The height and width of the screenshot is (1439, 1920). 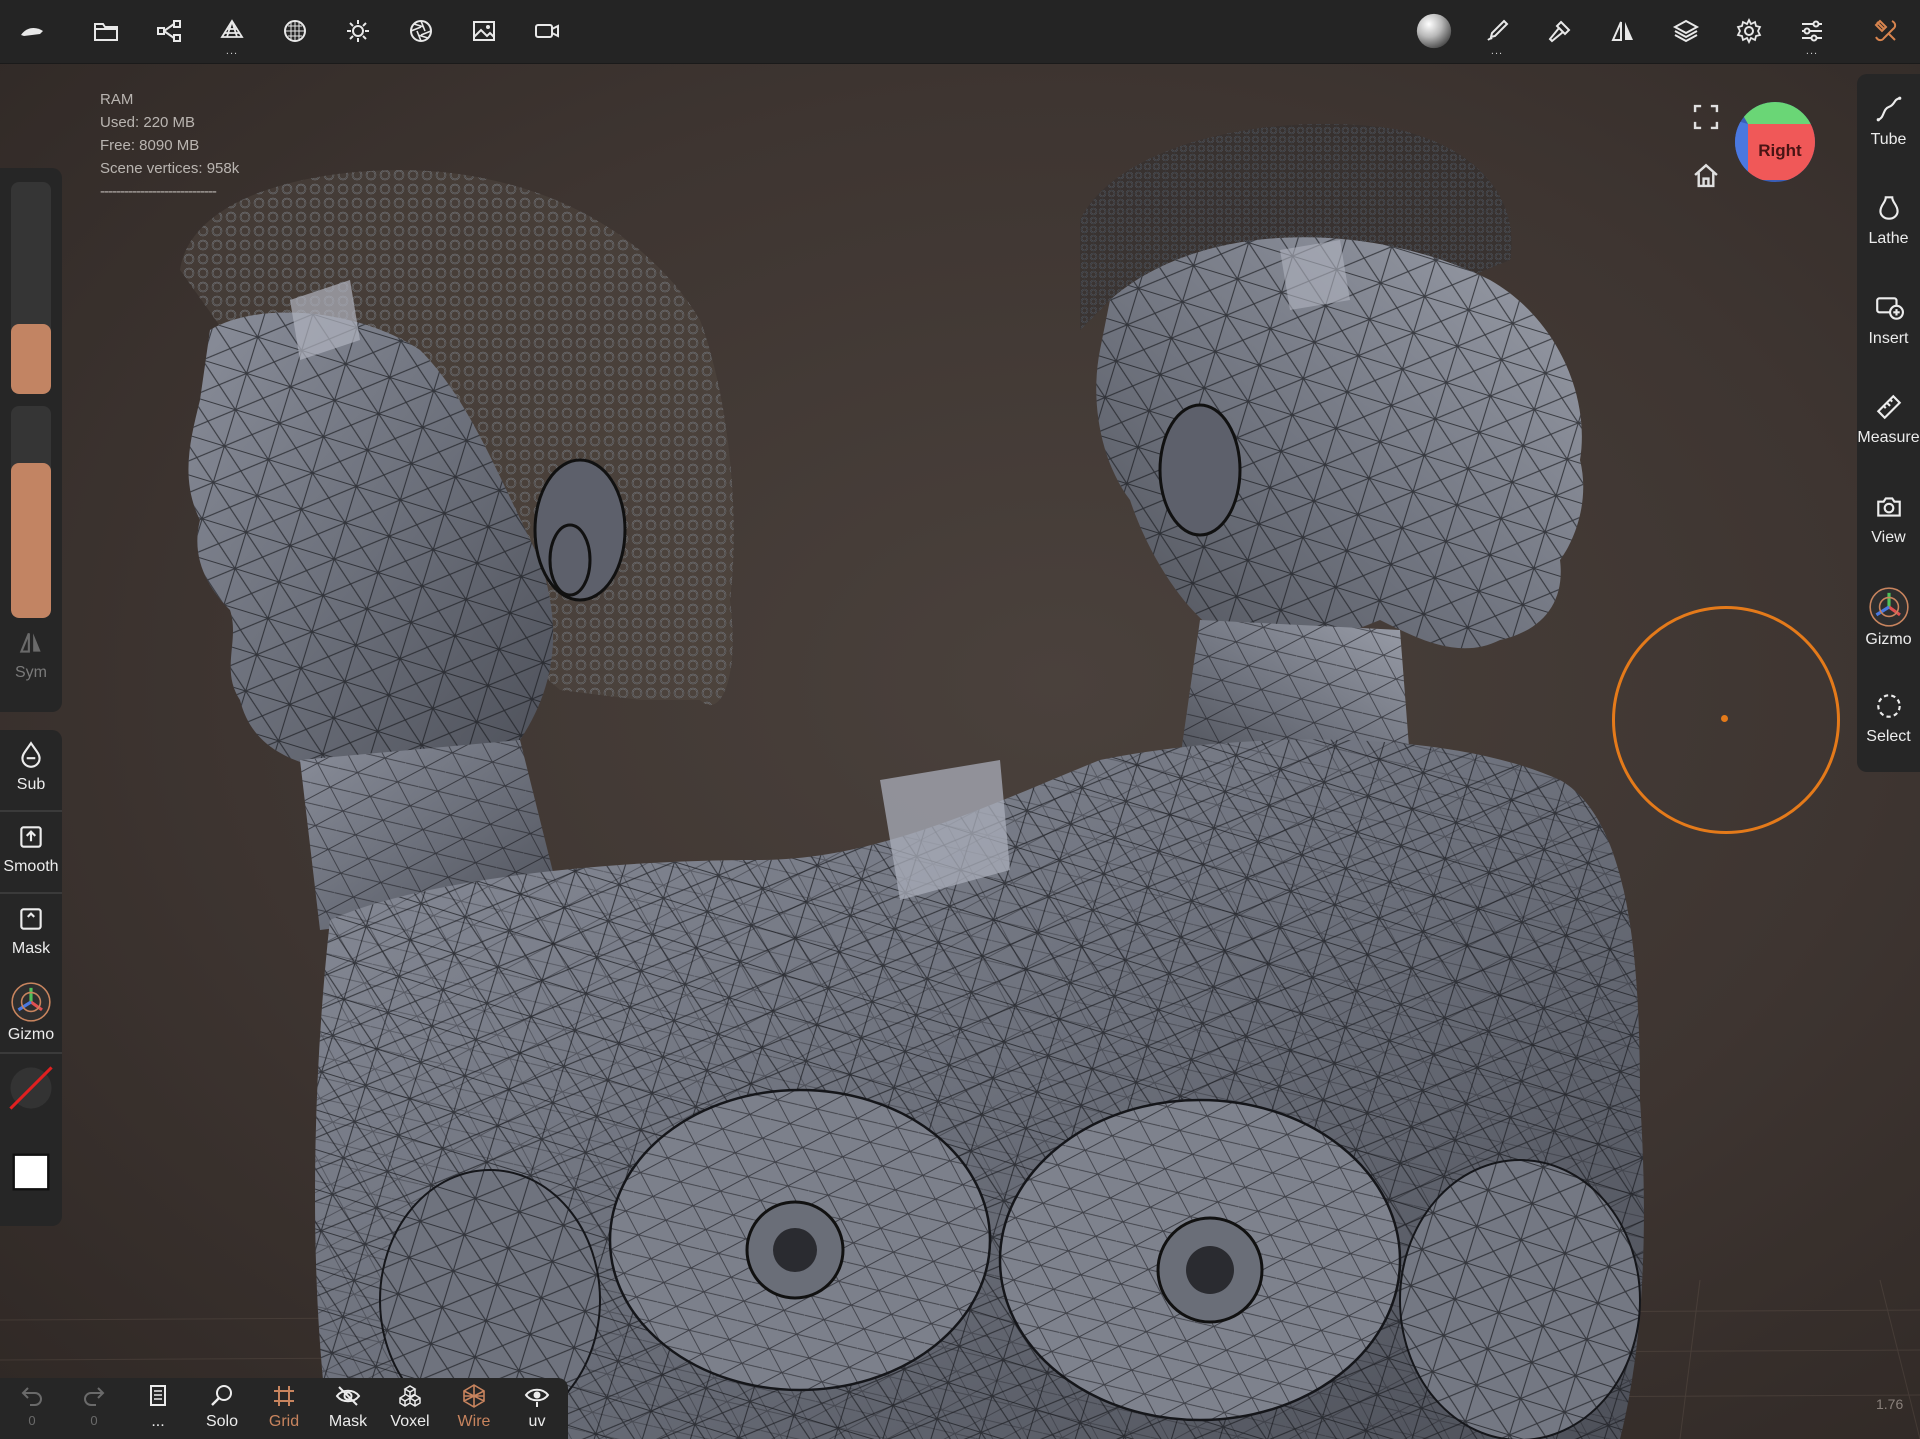 What do you see at coordinates (348, 1410) in the screenshot?
I see `mask-visibility-toggle: Mask` at bounding box center [348, 1410].